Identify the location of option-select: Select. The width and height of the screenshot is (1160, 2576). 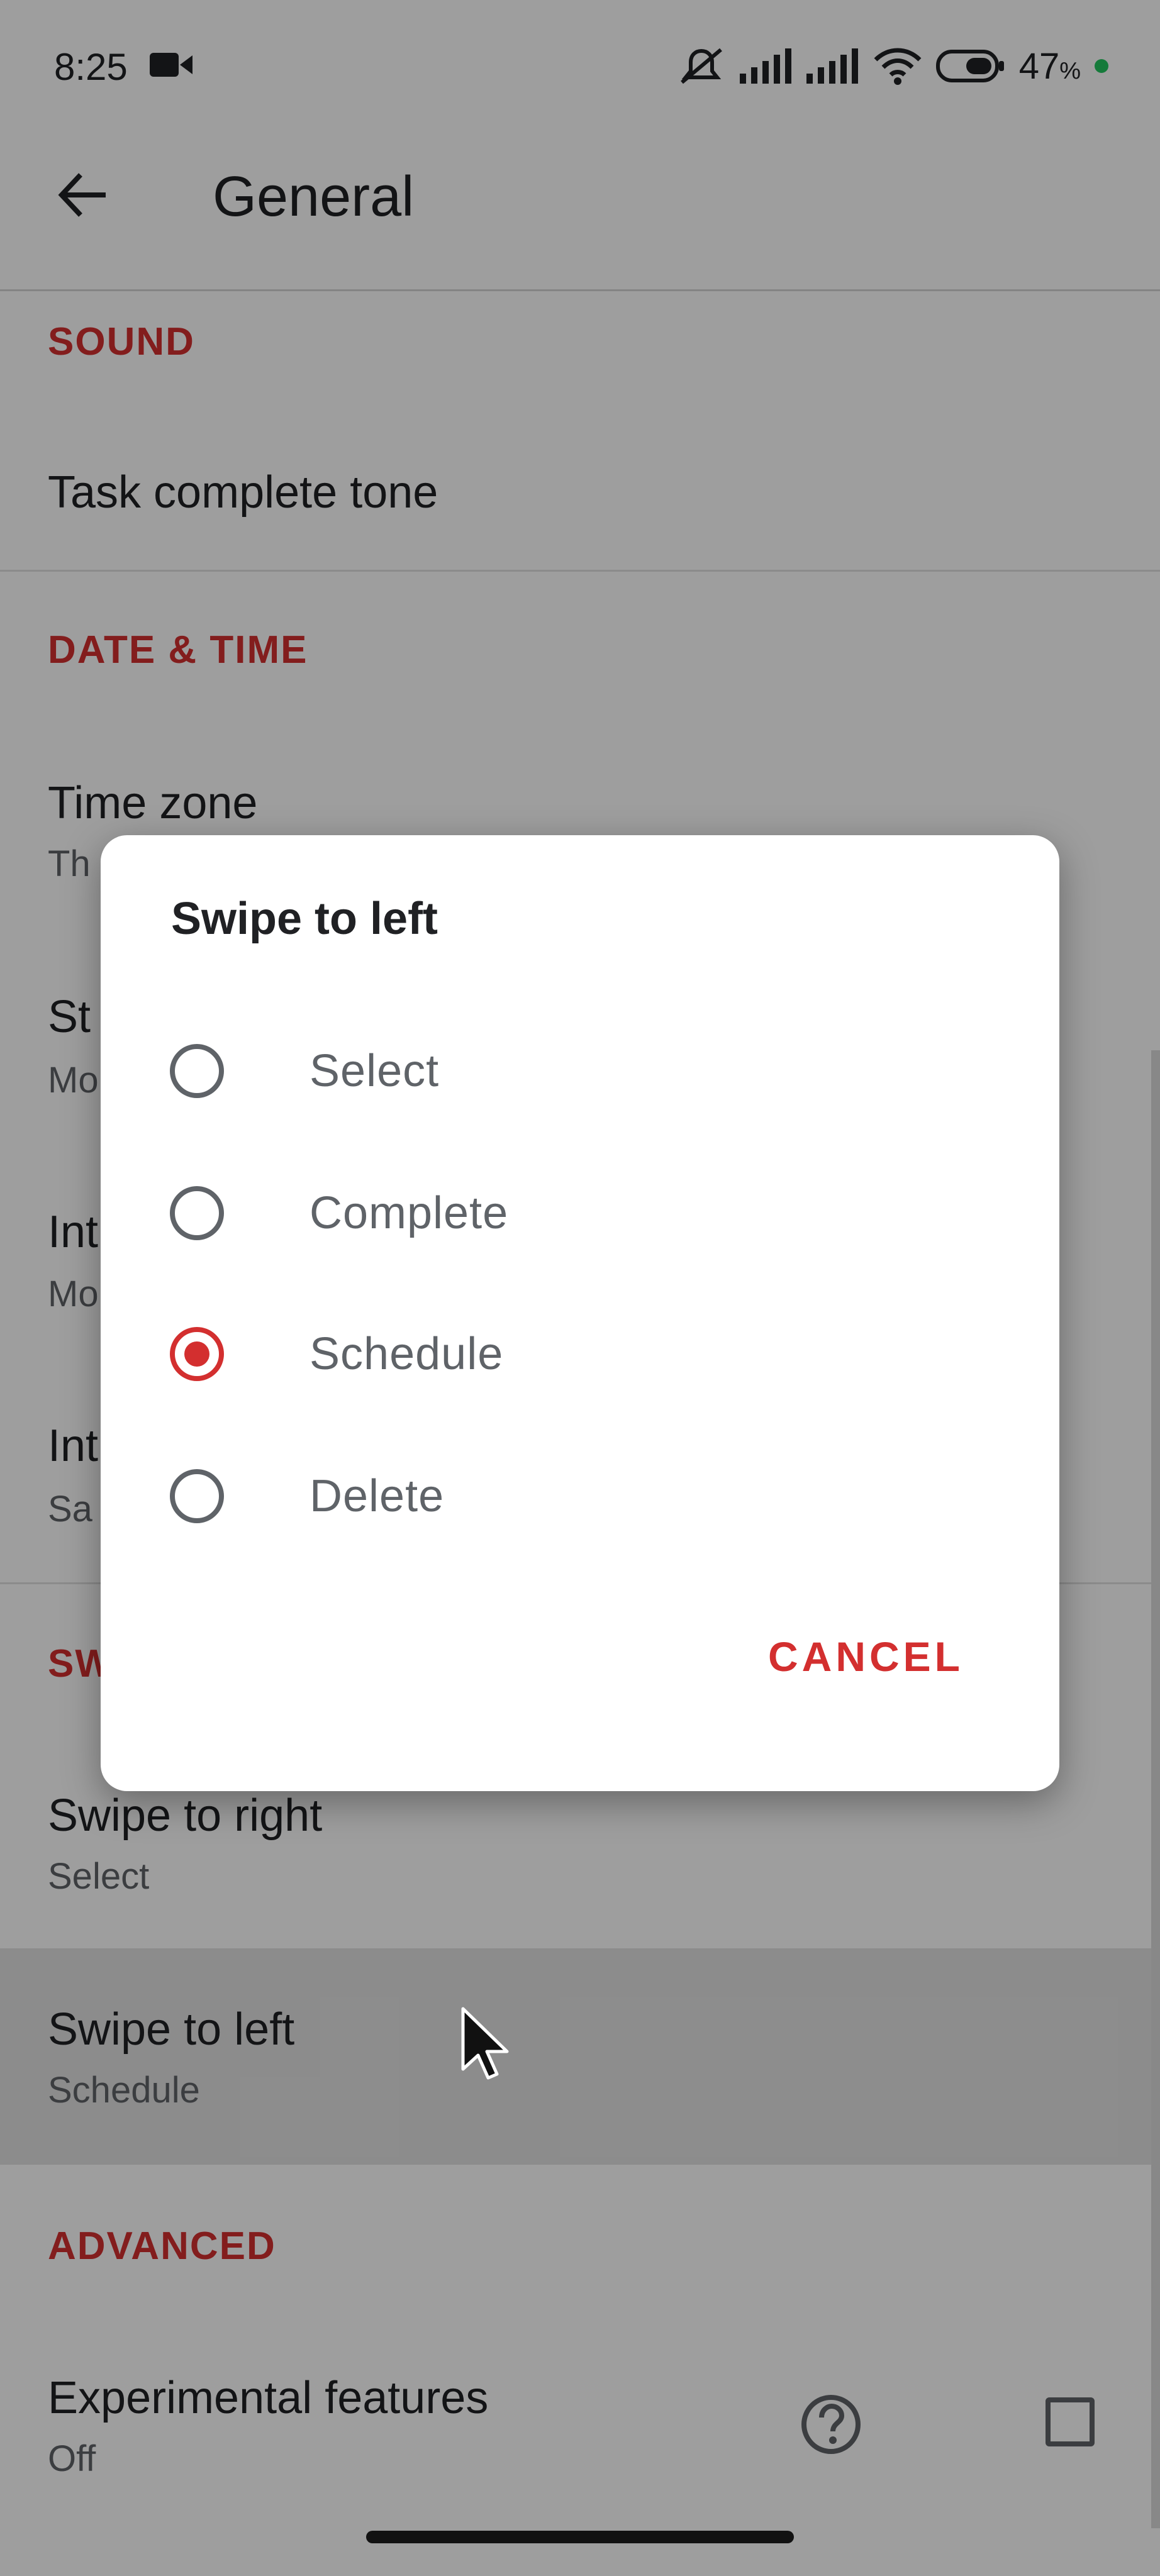
(579, 1071).